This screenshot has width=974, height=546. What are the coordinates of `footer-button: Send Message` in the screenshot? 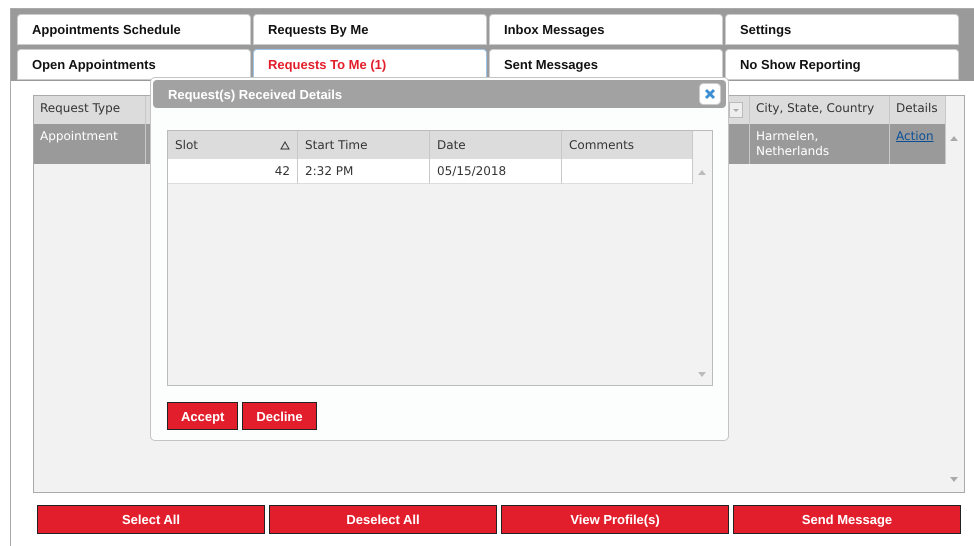 It's located at (847, 519).